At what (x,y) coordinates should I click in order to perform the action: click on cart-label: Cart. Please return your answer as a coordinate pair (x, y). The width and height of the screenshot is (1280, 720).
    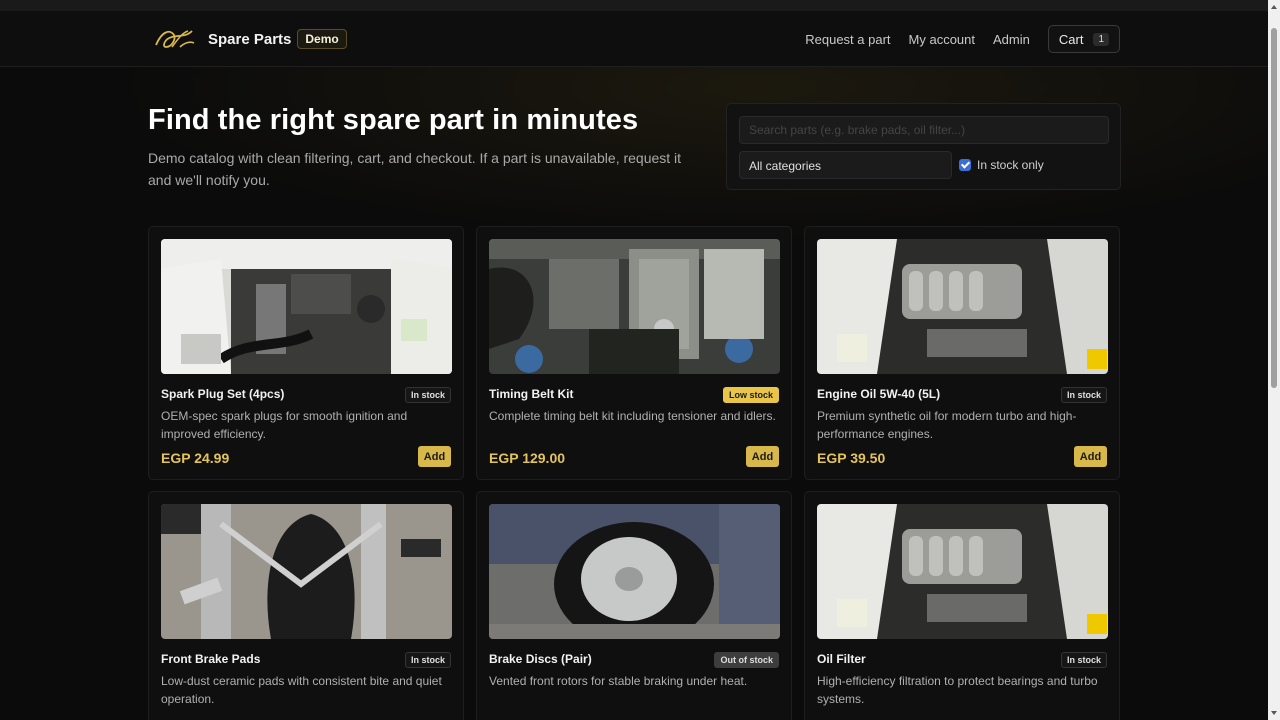
    Looking at the image, I should click on (1071, 39).